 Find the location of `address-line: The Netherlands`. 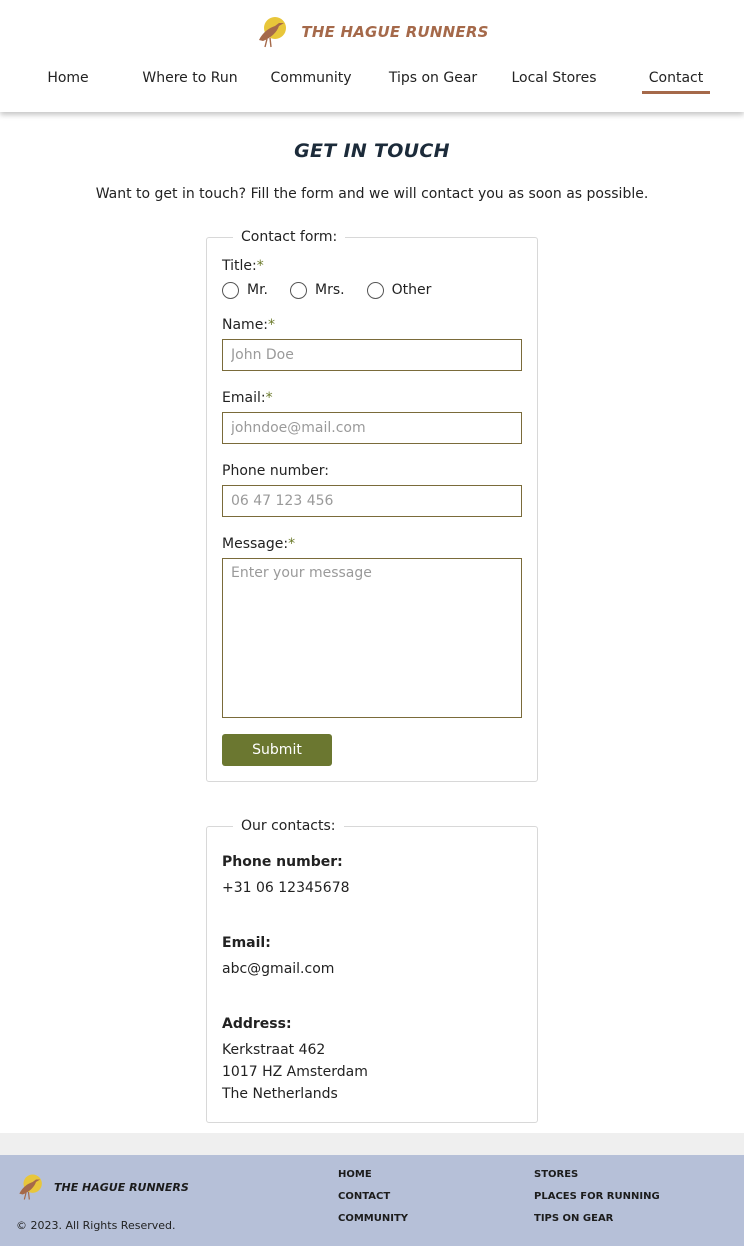

address-line: The Netherlands is located at coordinates (280, 1094).